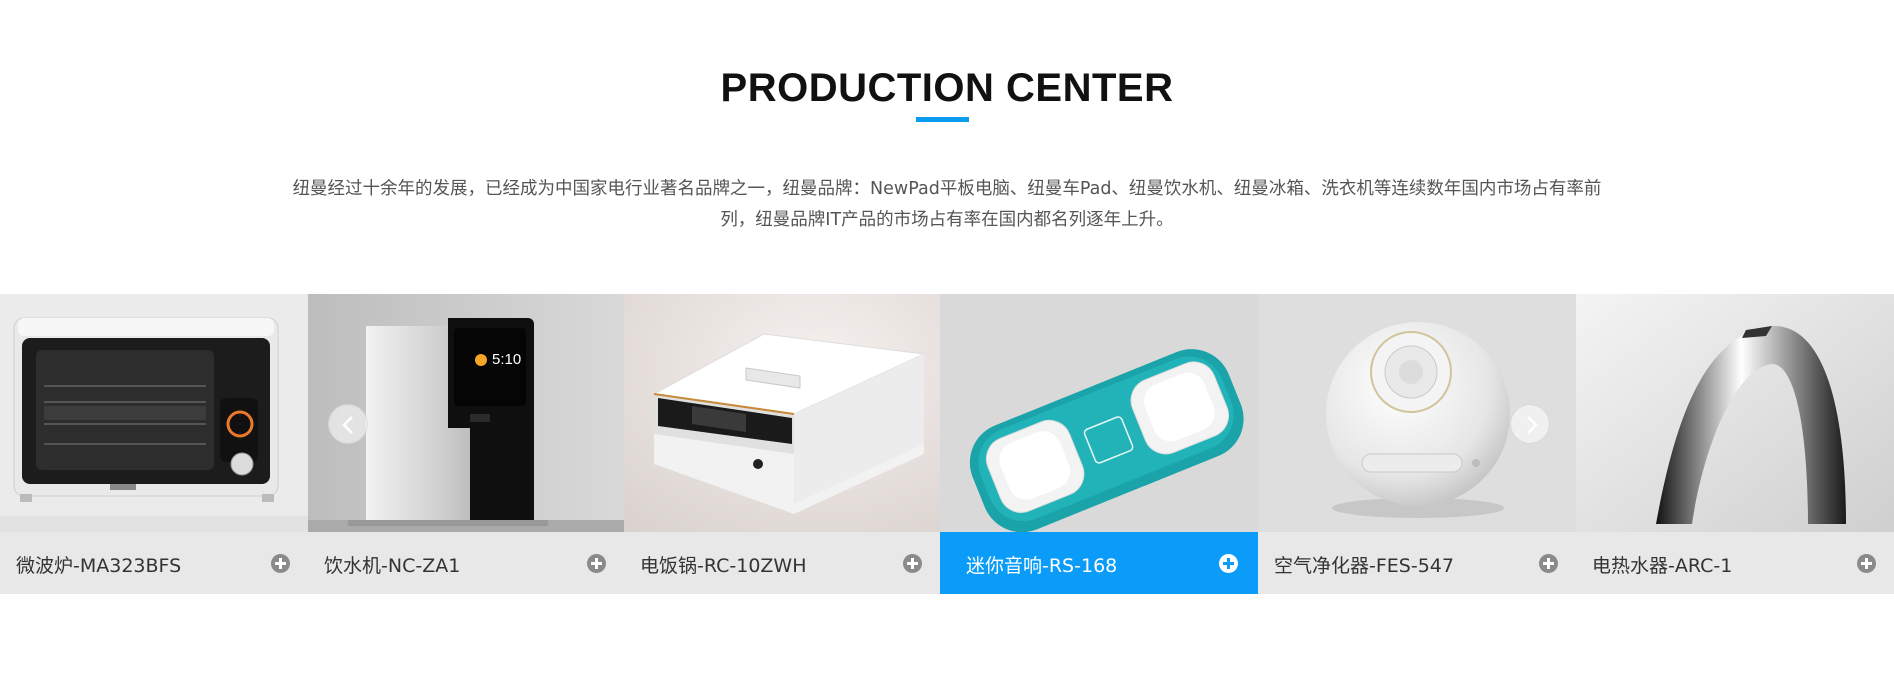 Image resolution: width=1894 pixels, height=673 pixels. What do you see at coordinates (723, 564) in the screenshot?
I see `product-name: 电饭锅-RC-10ZWH` at bounding box center [723, 564].